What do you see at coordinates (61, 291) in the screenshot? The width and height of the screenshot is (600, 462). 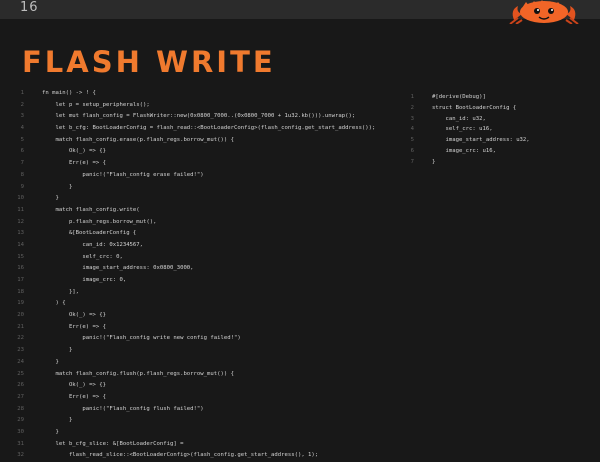 I see `code-text: }],` at bounding box center [61, 291].